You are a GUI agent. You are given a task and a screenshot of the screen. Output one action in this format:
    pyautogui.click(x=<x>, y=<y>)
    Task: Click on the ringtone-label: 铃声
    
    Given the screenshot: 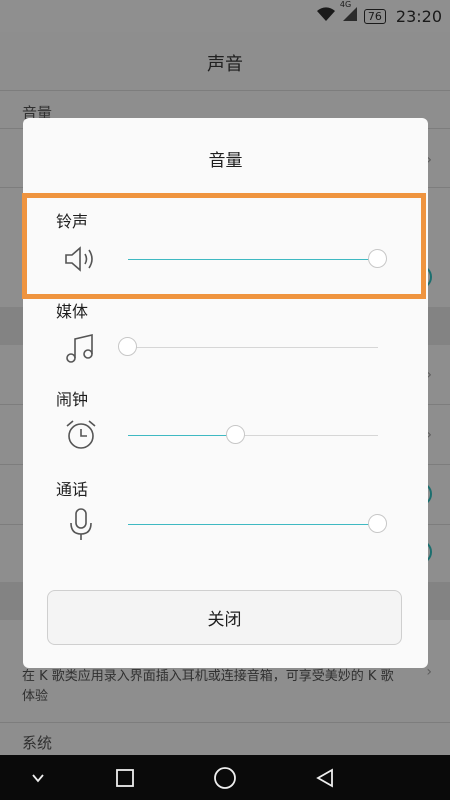 What is the action you would take?
    pyautogui.click(x=72, y=221)
    